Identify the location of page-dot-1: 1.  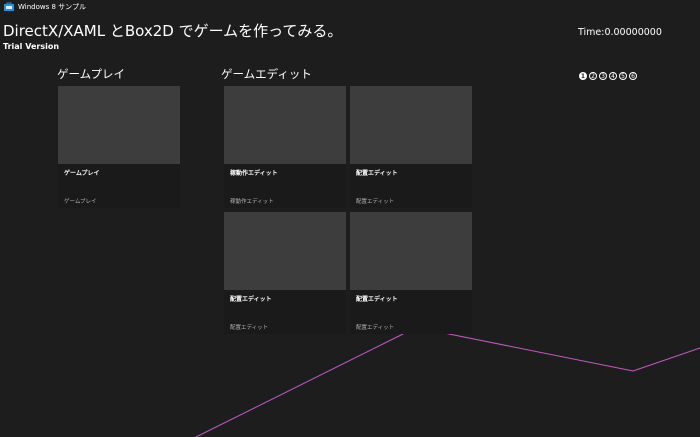
(583, 76).